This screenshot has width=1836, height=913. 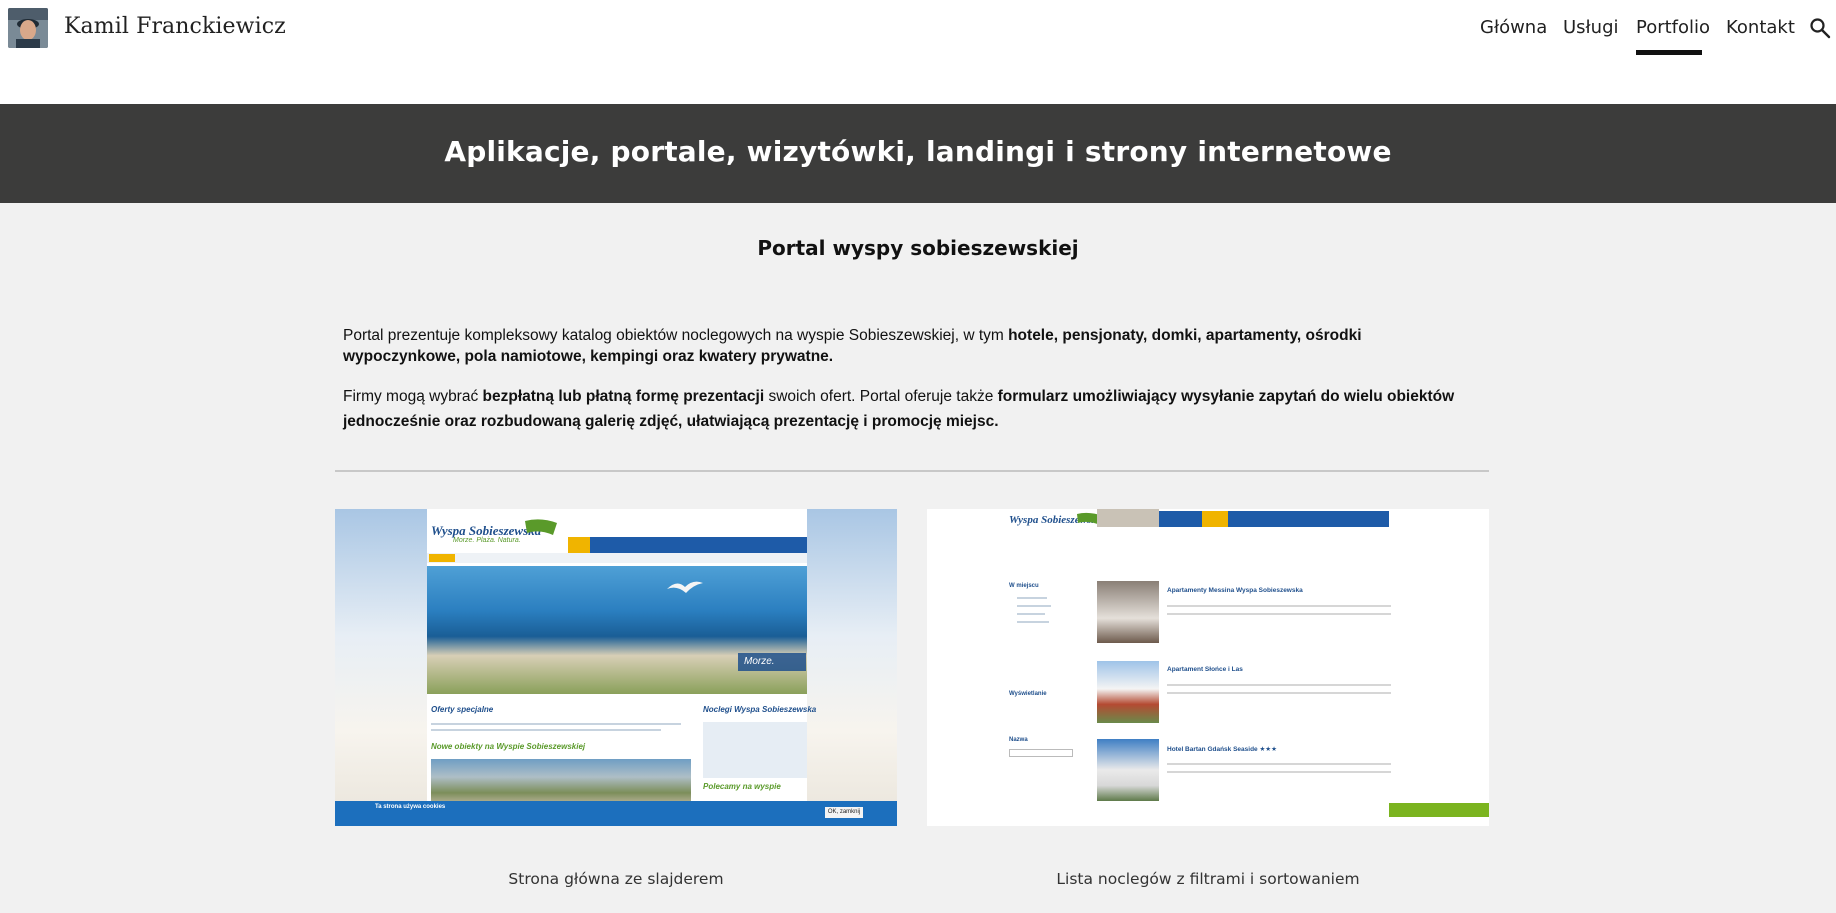 What do you see at coordinates (616, 879) in the screenshot?
I see `gallery-caption-homepage: Strona główna ze slajderem` at bounding box center [616, 879].